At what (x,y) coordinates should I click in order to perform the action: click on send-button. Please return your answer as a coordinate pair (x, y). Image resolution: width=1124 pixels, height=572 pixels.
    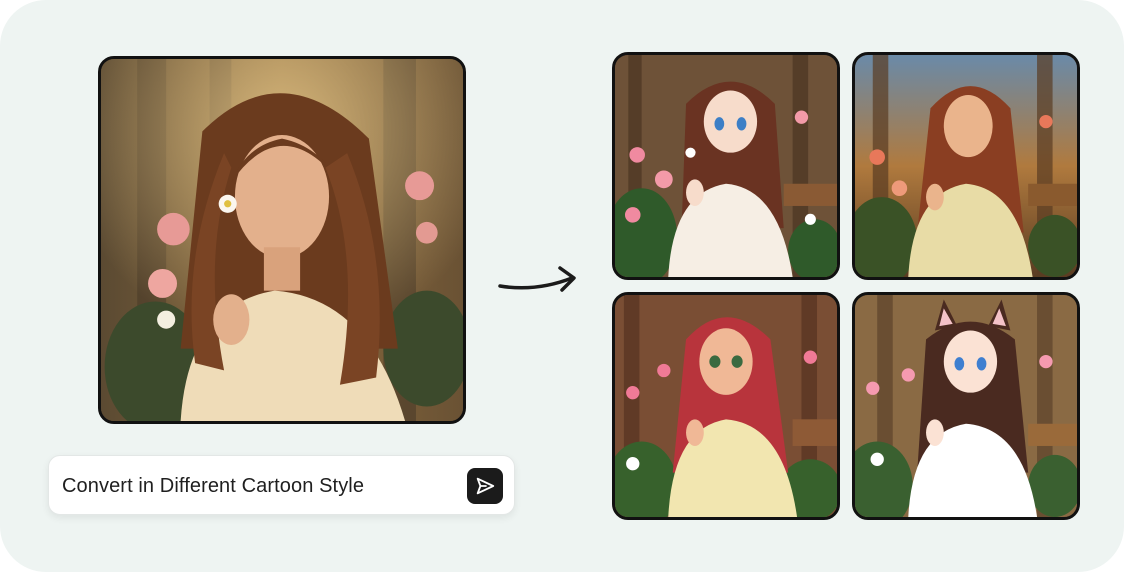
    Looking at the image, I should click on (485, 486).